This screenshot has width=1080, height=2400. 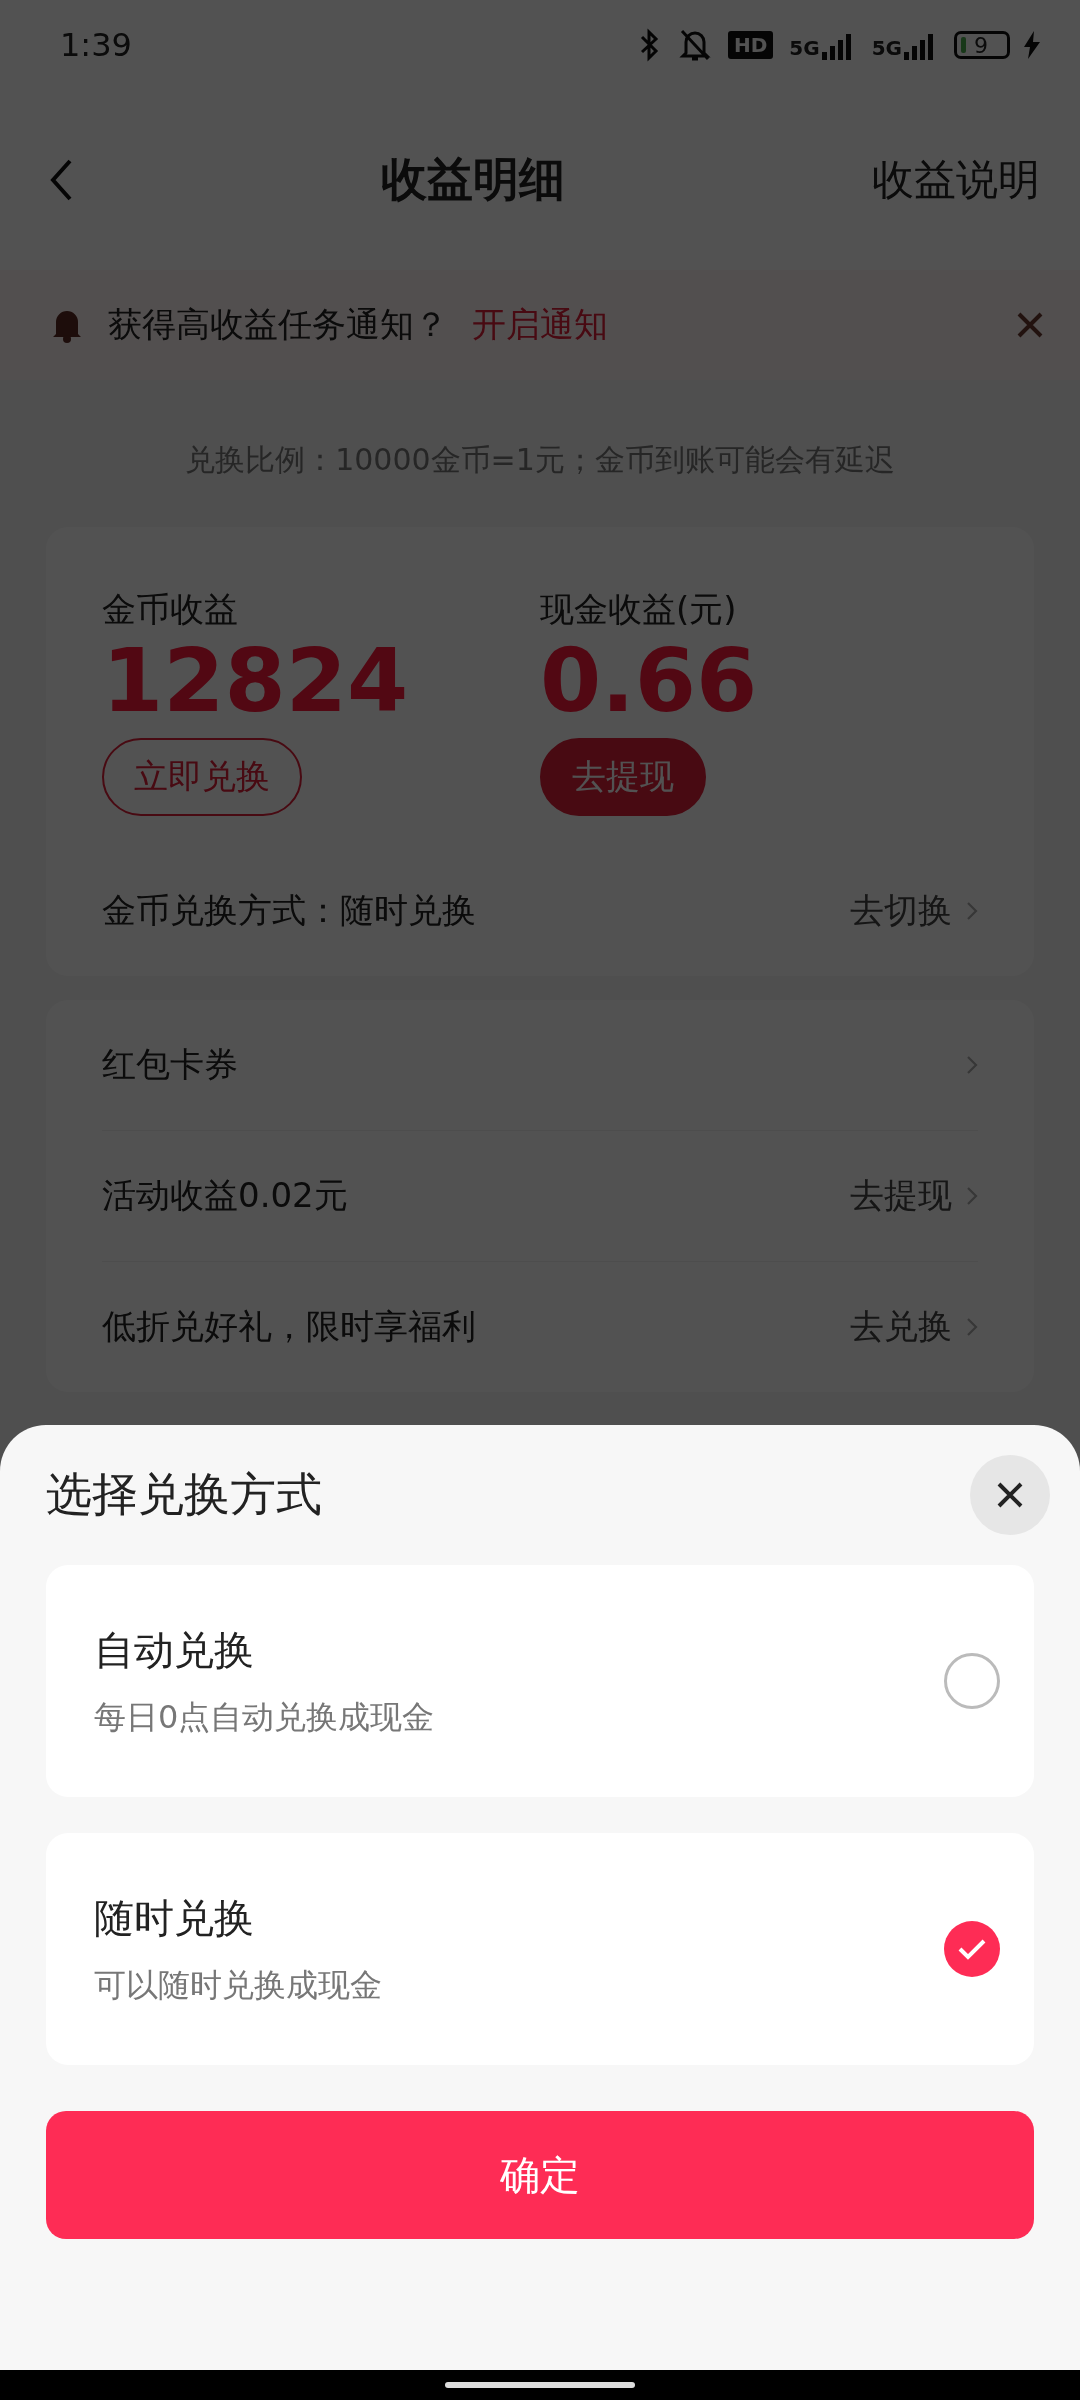 I want to click on option-title: 自动兑换, so click(x=174, y=1650).